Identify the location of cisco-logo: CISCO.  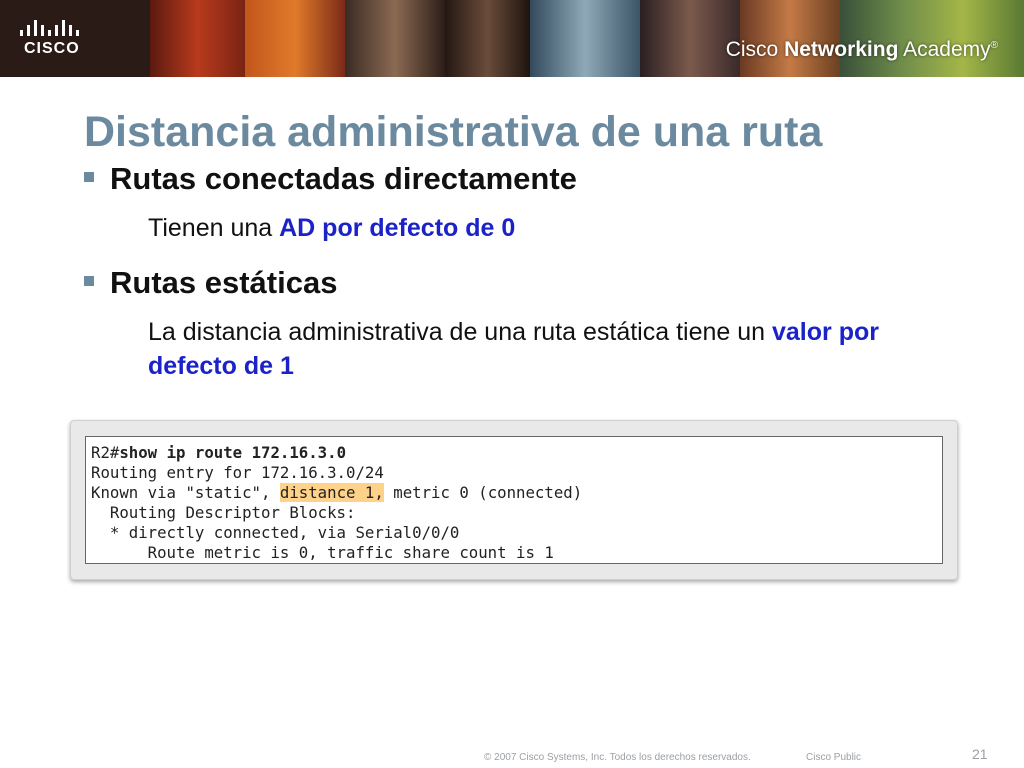
(69, 39).